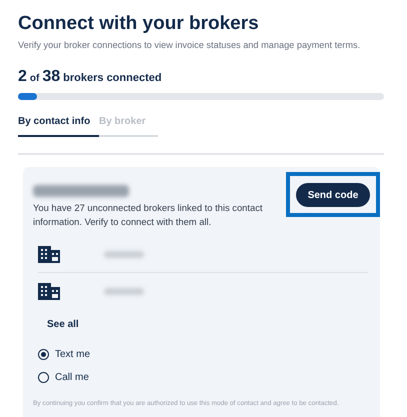  What do you see at coordinates (333, 195) in the screenshot?
I see `send-code-button: Send code` at bounding box center [333, 195].